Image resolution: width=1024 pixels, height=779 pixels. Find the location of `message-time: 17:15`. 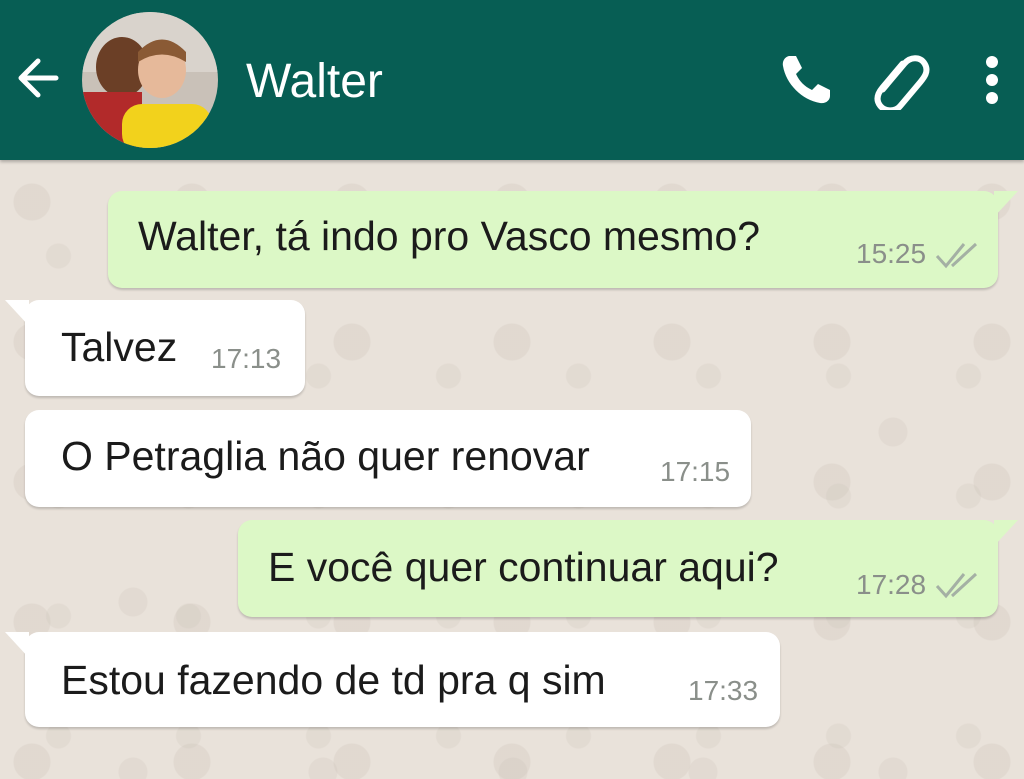

message-time: 17:15 is located at coordinates (695, 471).